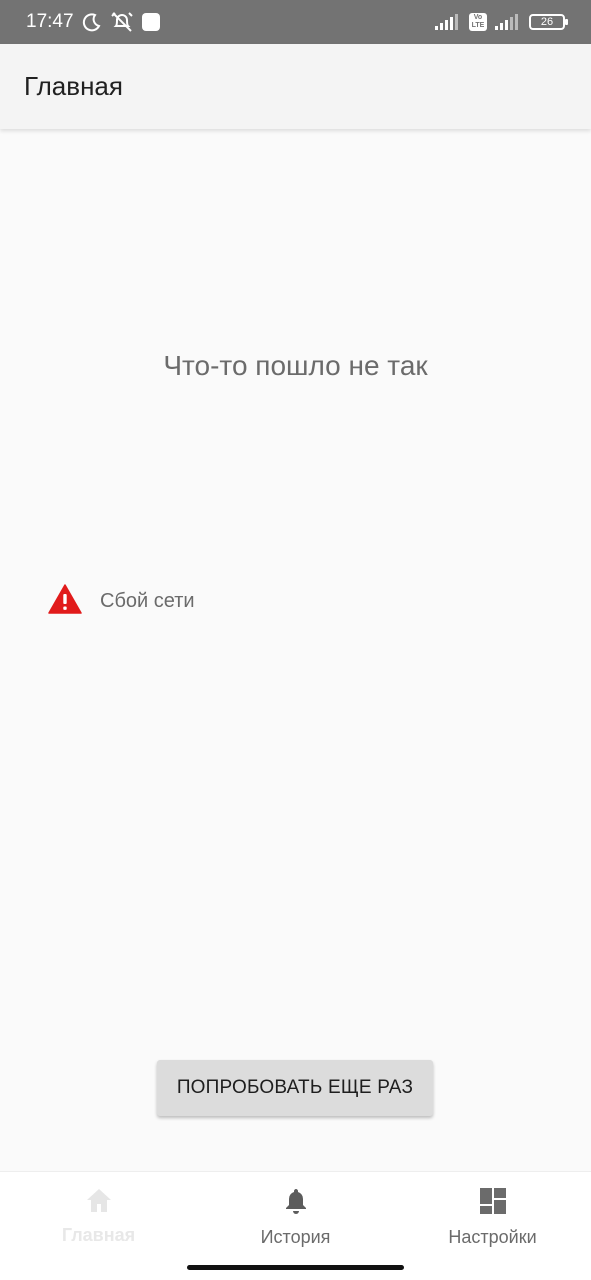 This screenshot has height=1280, width=591. I want to click on moon-icon, so click(92, 22).